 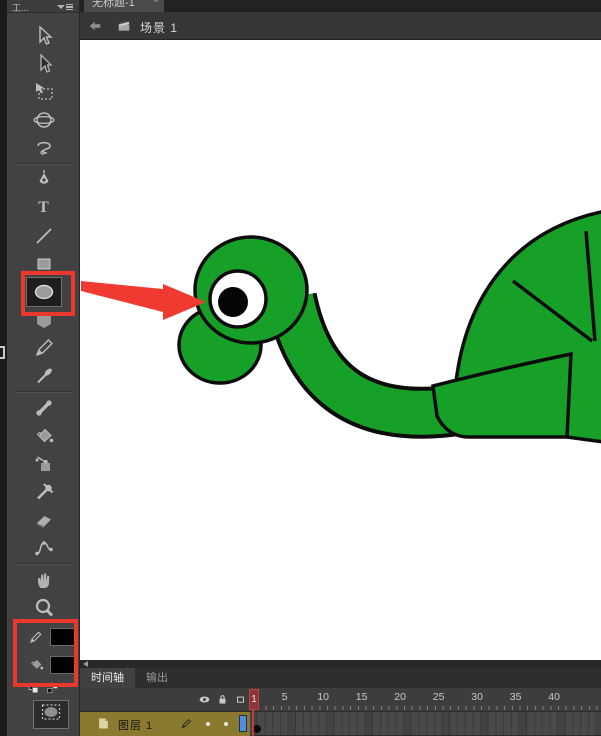 What do you see at coordinates (43, 236) in the screenshot?
I see `line-tool` at bounding box center [43, 236].